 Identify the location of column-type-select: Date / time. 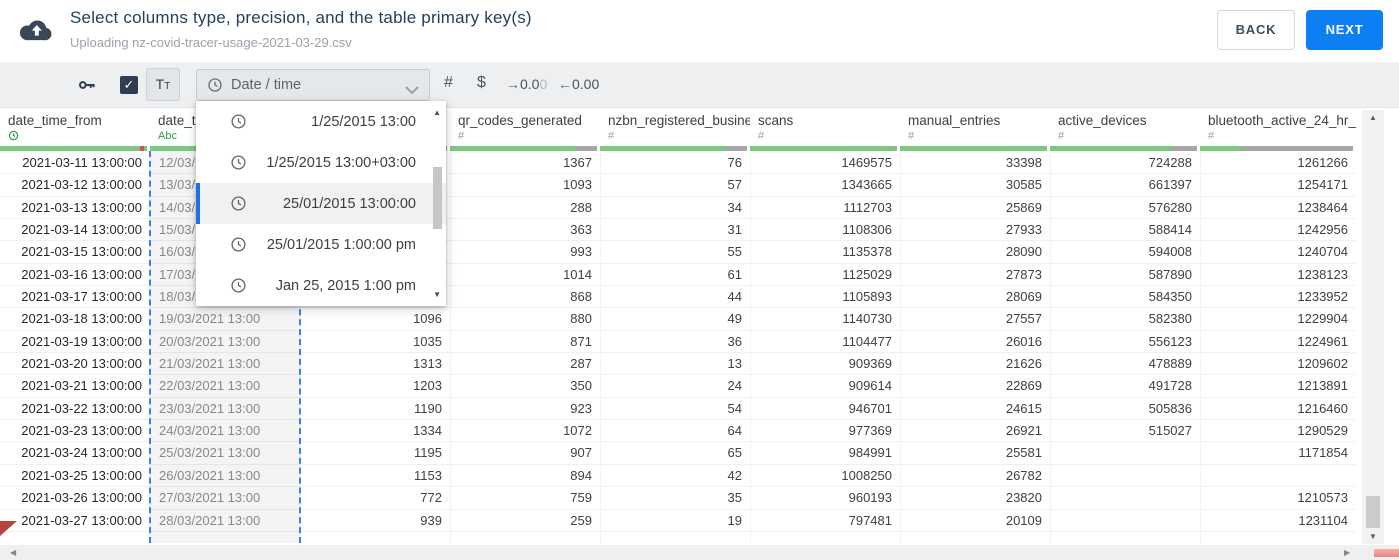
(313, 85).